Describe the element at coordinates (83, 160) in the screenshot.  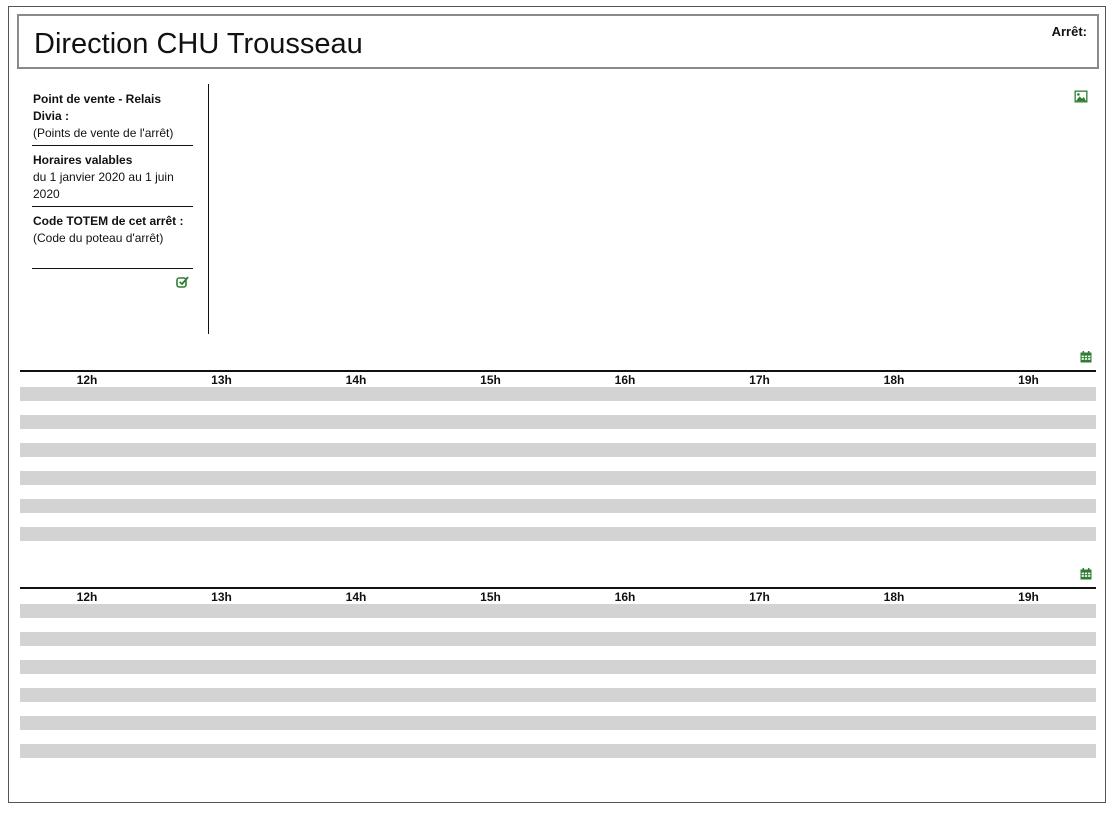
I see `schedule-validity-label: Horaires valables` at that location.